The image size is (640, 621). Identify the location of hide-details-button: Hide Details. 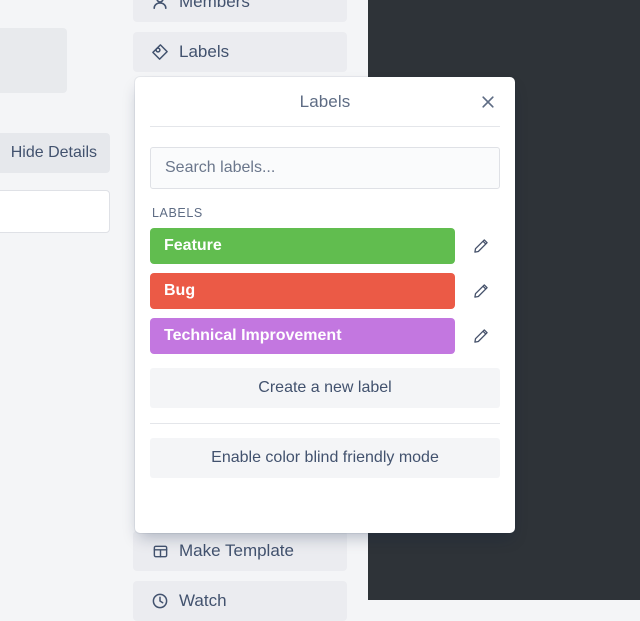
(55, 153).